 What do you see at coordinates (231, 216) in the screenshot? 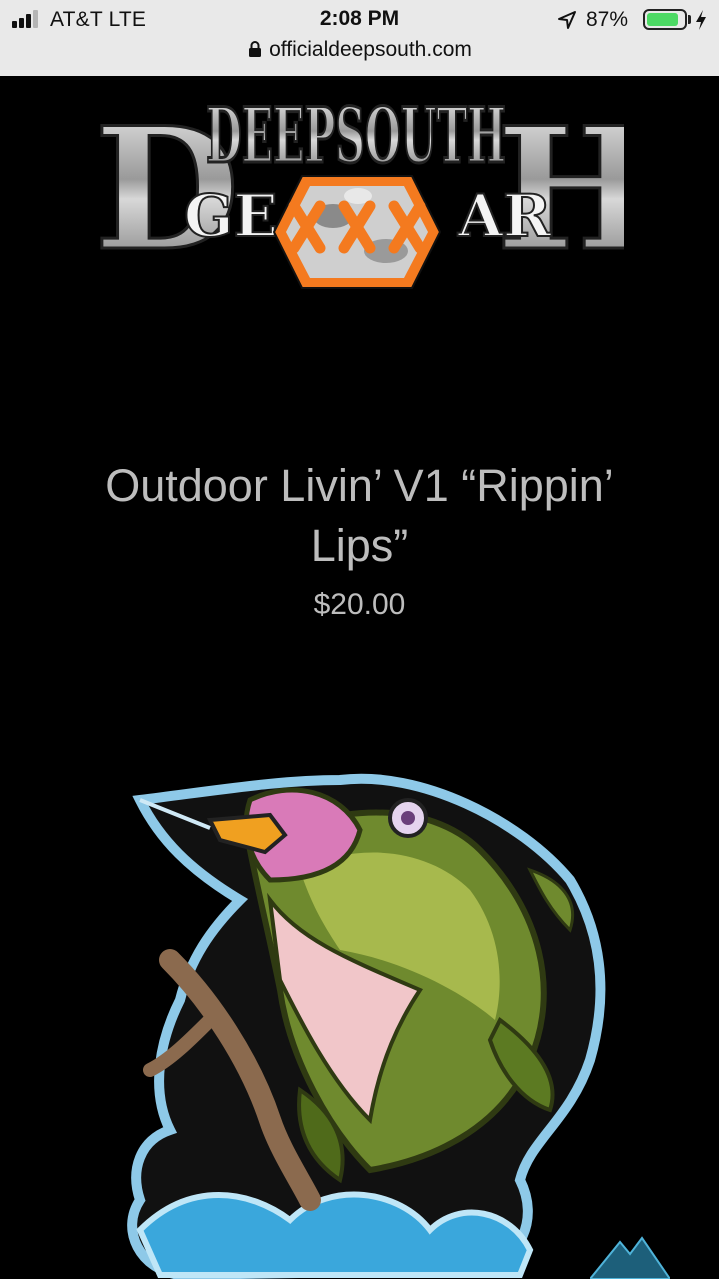
I see `logo-ge: GE` at bounding box center [231, 216].